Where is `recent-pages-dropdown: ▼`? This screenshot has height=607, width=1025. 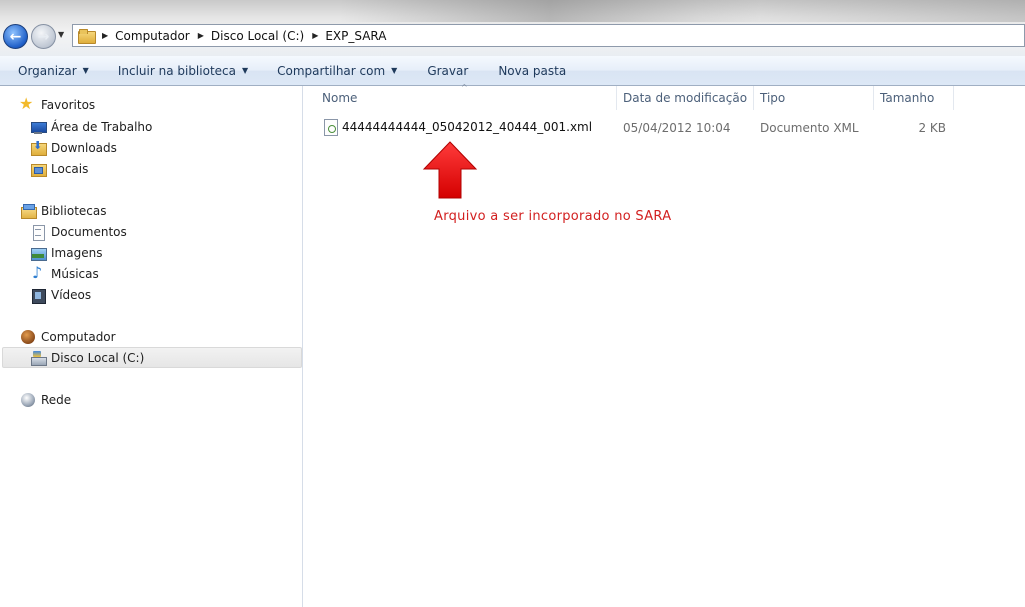 recent-pages-dropdown: ▼ is located at coordinates (63, 36).